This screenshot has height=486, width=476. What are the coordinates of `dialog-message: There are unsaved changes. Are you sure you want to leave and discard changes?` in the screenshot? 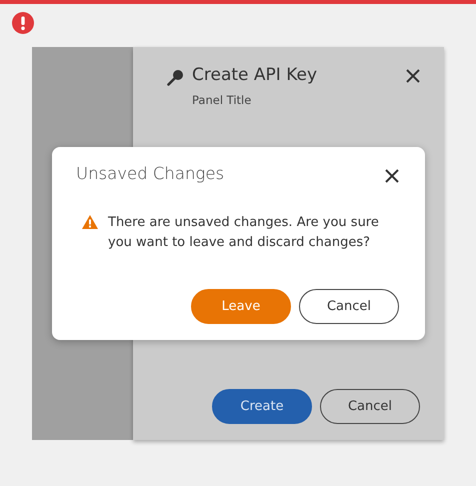 It's located at (244, 233).